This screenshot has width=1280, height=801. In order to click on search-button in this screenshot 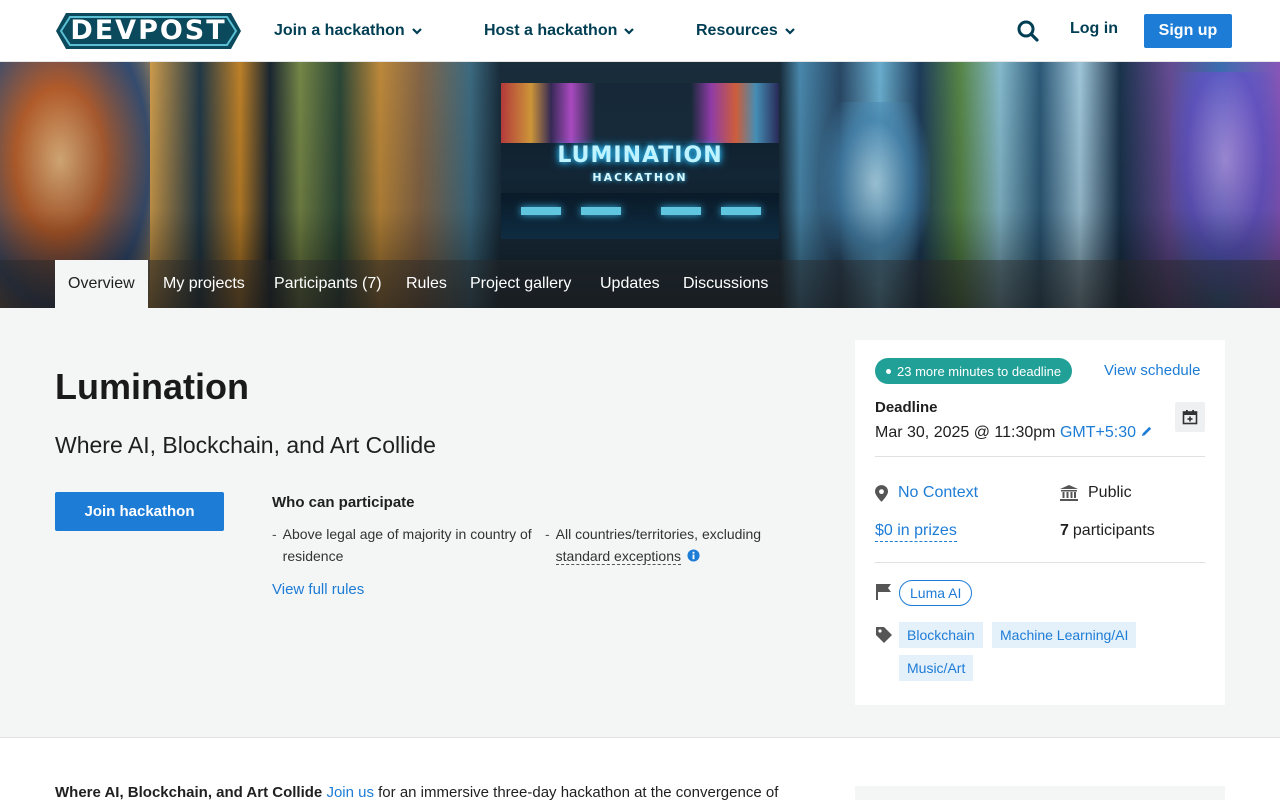, I will do `click(1028, 31)`.